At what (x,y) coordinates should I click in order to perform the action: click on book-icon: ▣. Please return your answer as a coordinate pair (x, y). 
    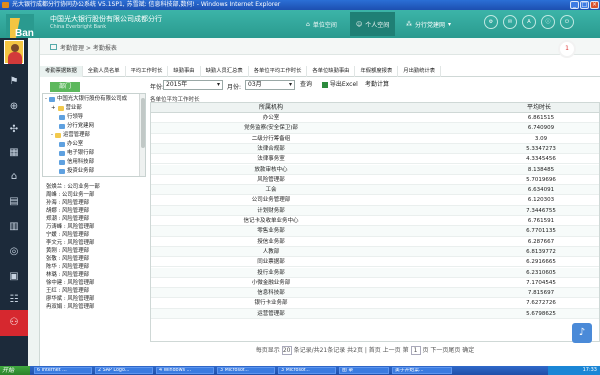
    Looking at the image, I should click on (14, 277).